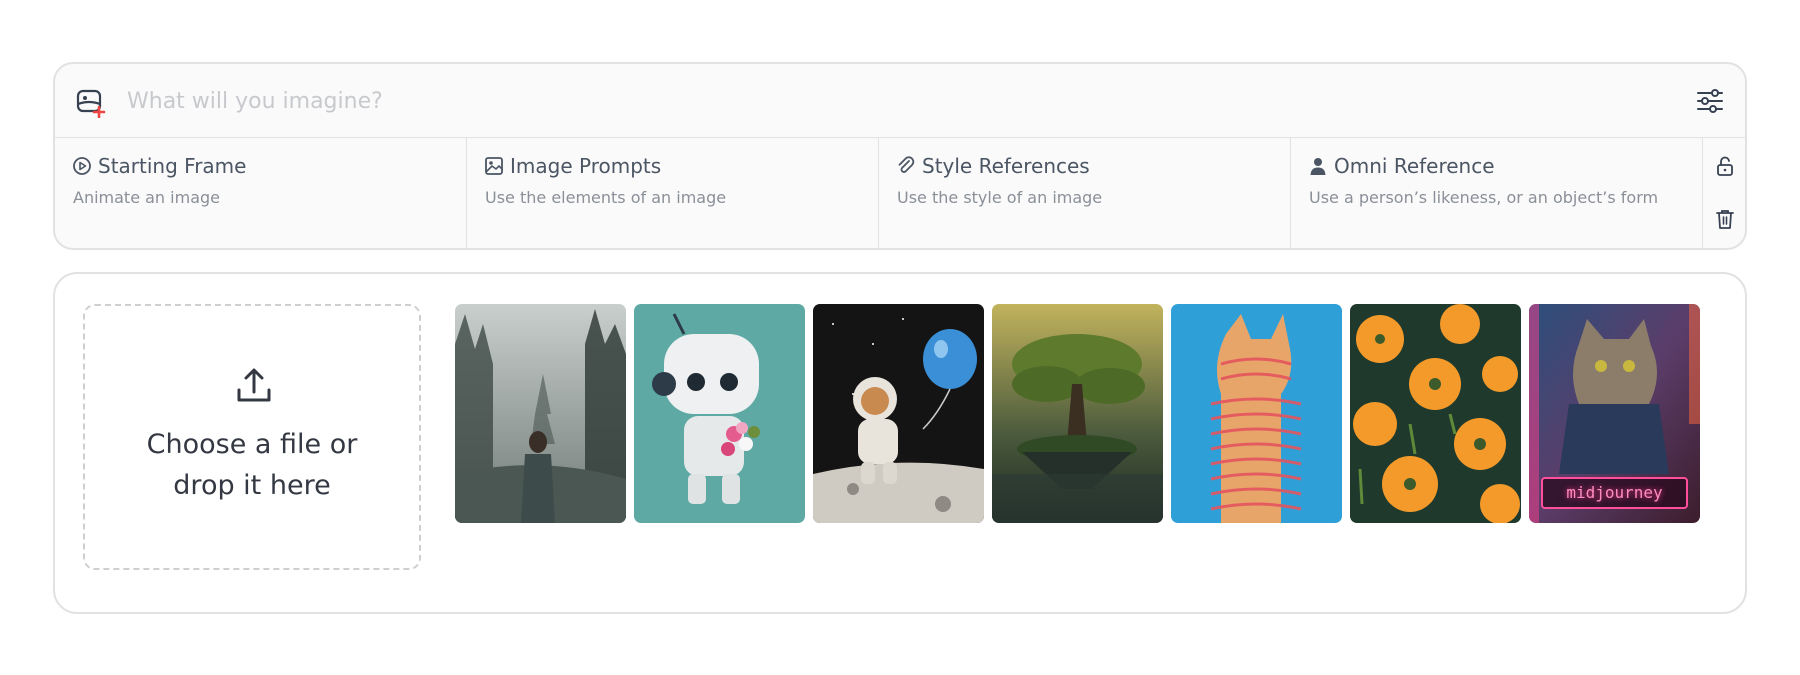 The width and height of the screenshot is (1800, 675). Describe the element at coordinates (1414, 166) in the screenshot. I see `omni-reference-title: Omni Reference` at that location.